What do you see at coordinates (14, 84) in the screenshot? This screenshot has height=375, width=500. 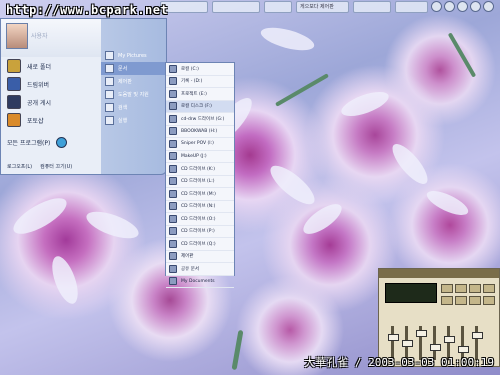 I see `program-icon` at bounding box center [14, 84].